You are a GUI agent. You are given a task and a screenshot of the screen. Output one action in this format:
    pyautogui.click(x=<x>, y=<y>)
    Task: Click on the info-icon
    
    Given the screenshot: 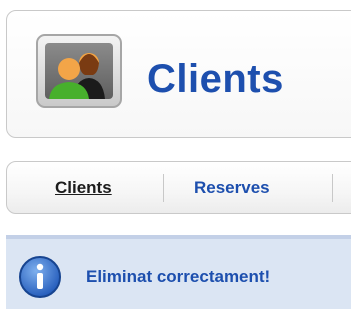 What is the action you would take?
    pyautogui.click(x=40, y=277)
    